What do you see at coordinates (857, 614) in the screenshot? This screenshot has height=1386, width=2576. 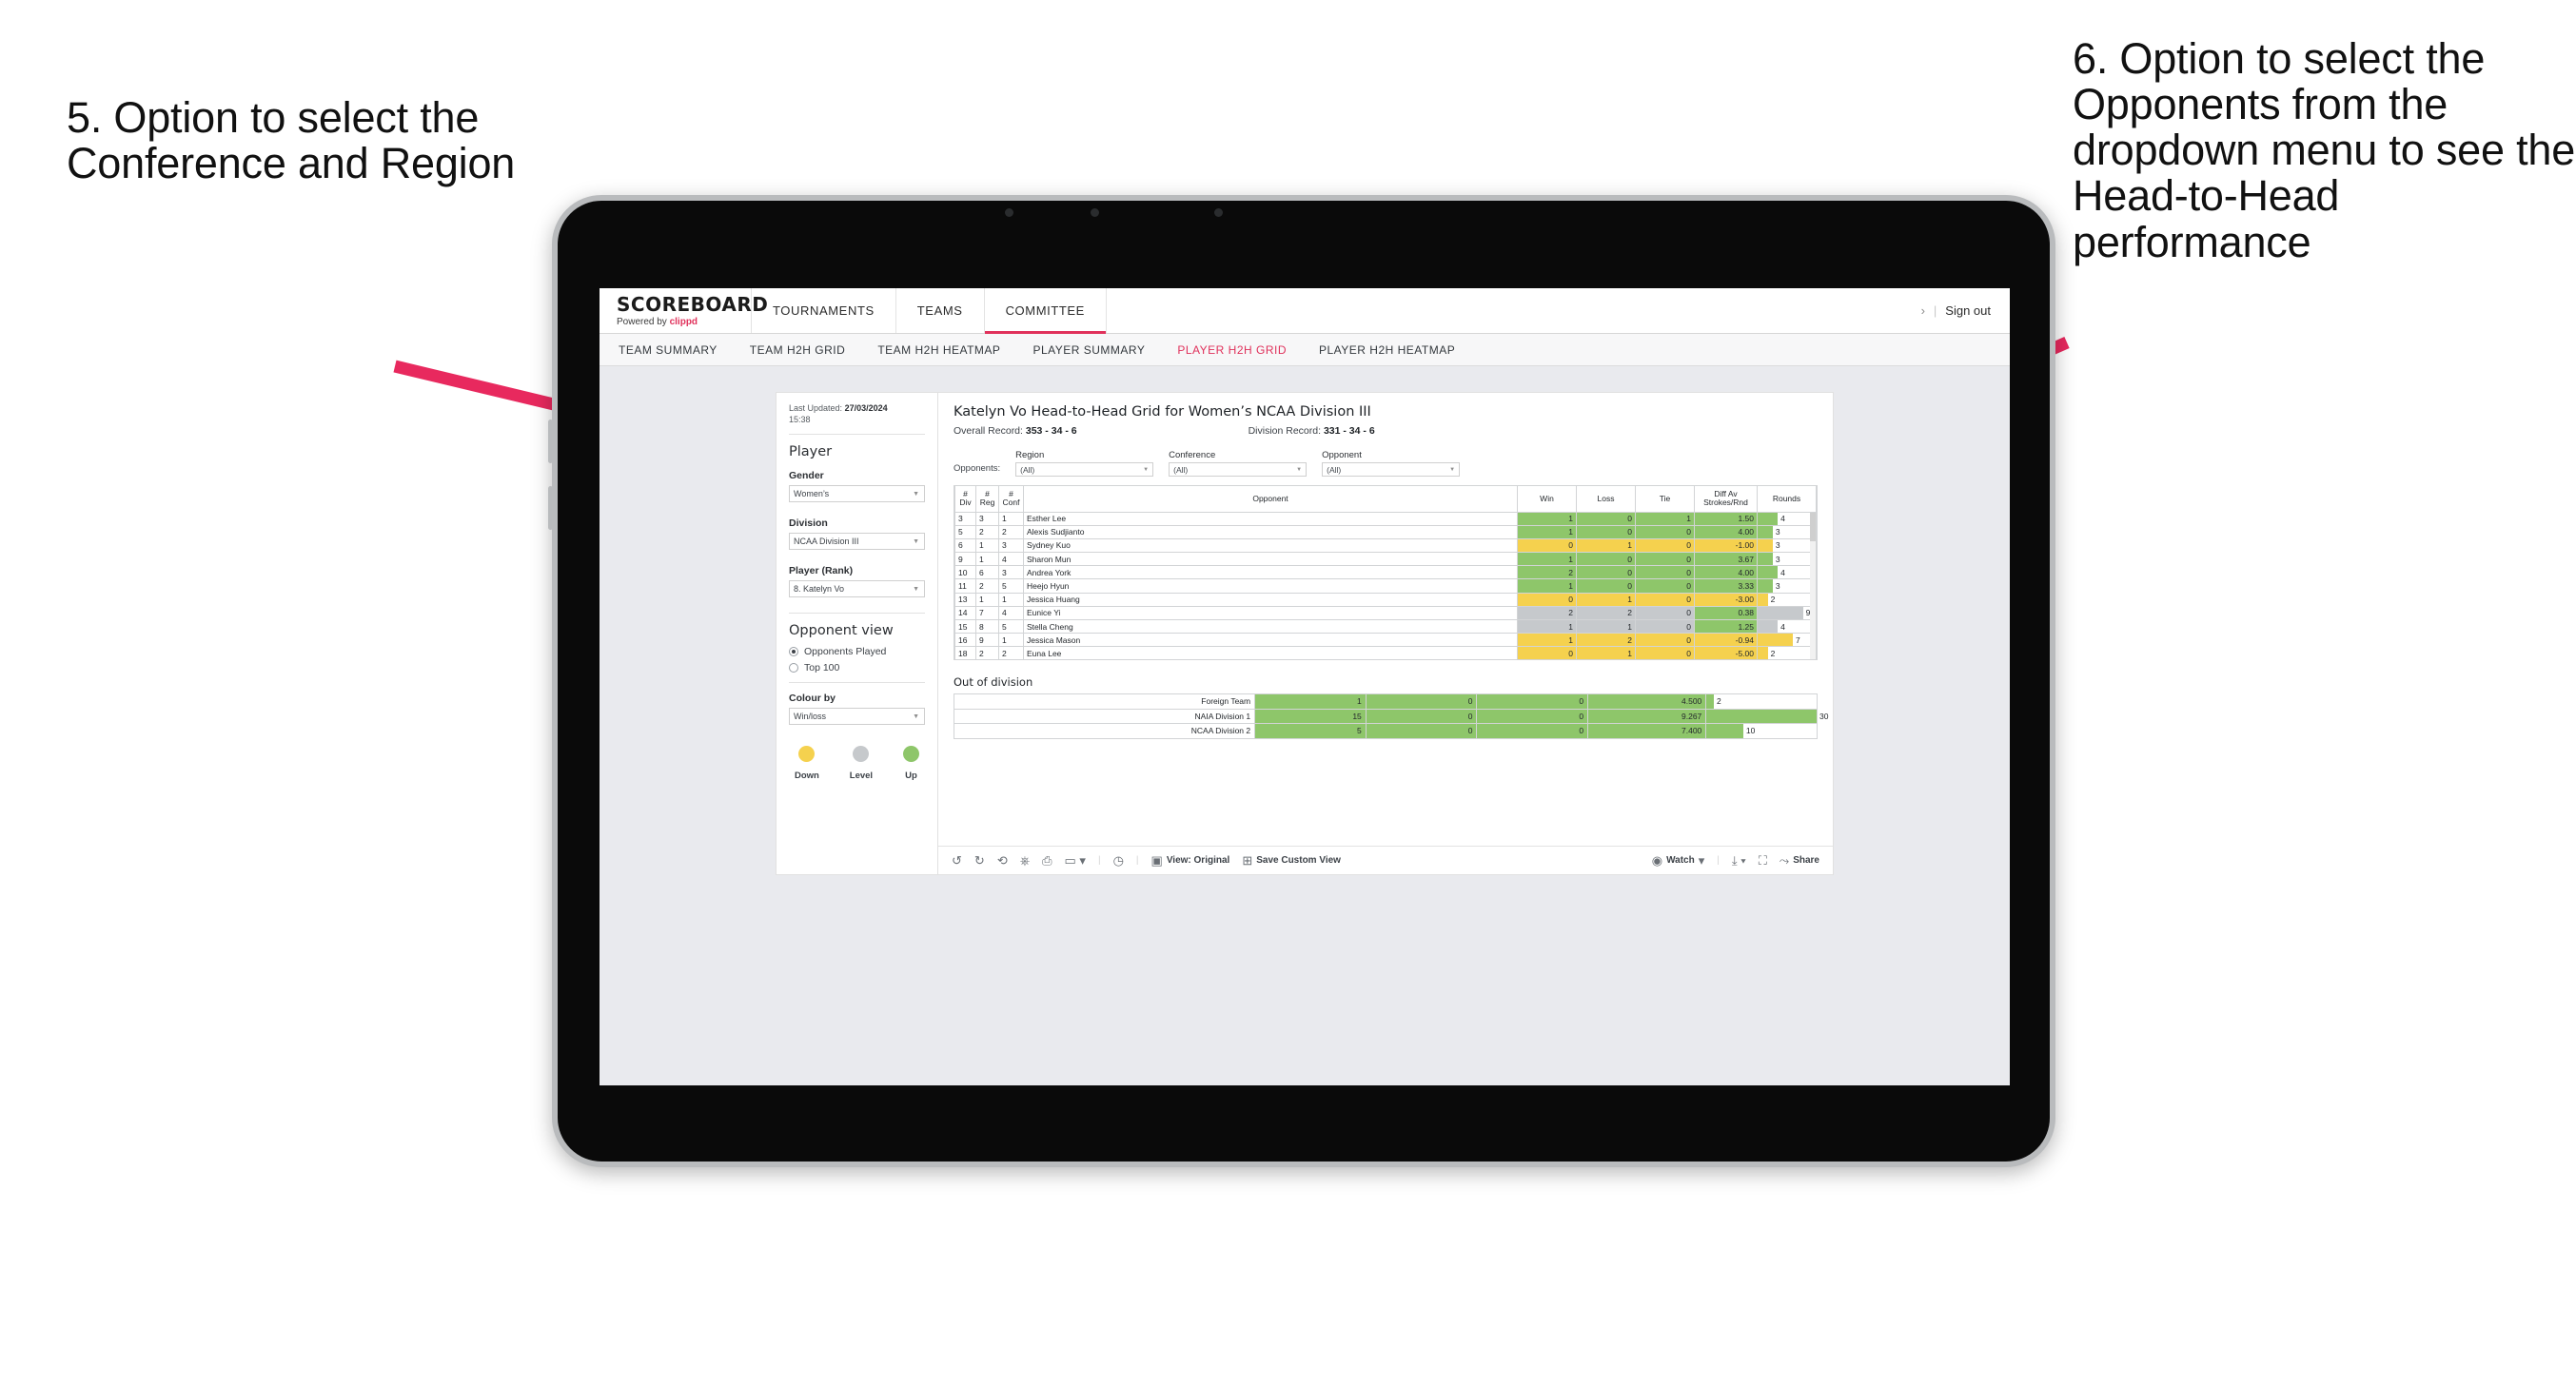 I see `divider` at bounding box center [857, 614].